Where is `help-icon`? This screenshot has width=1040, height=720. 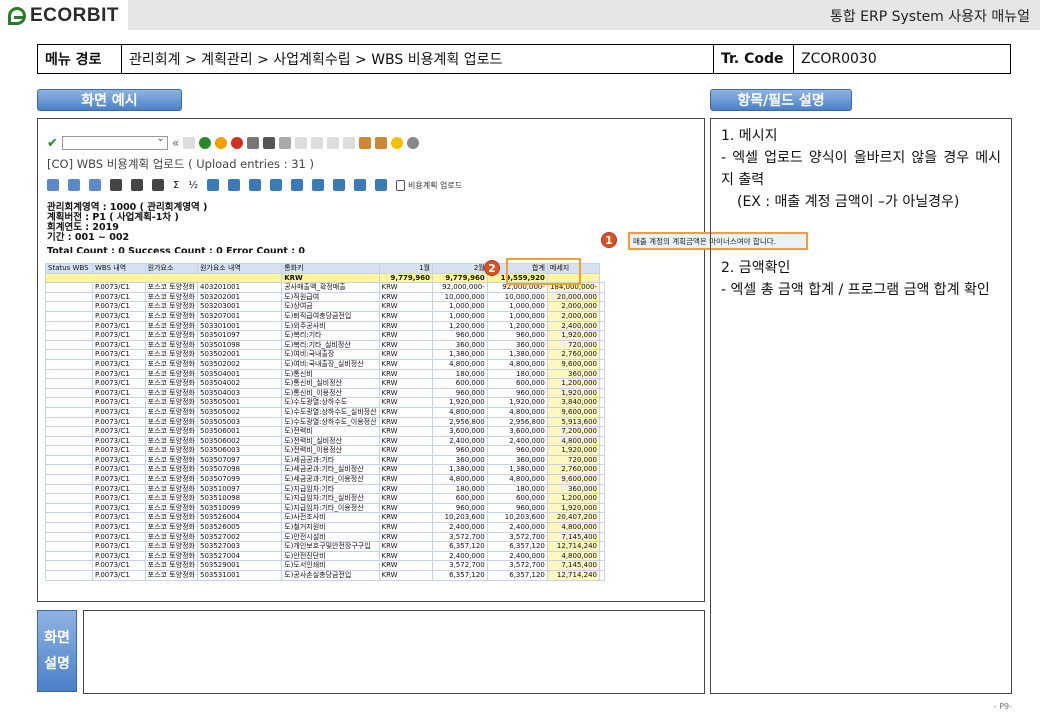 help-icon is located at coordinates (397, 143).